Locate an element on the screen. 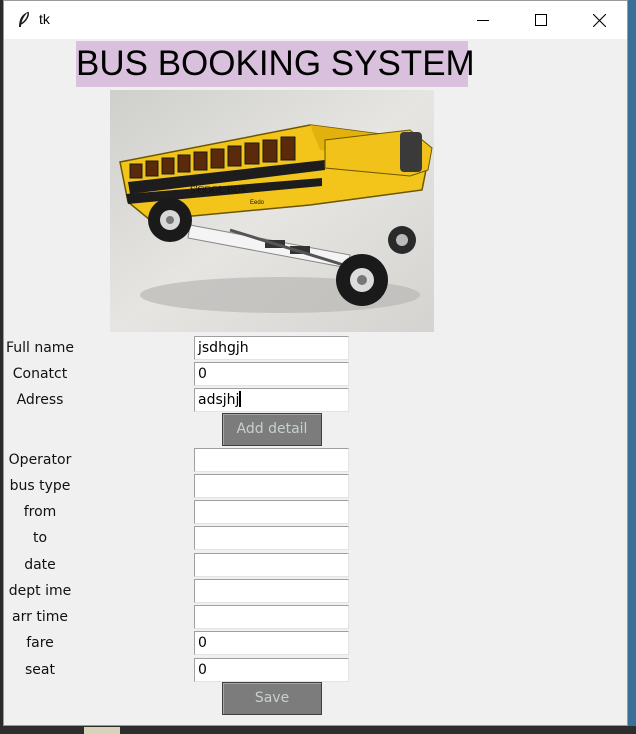 This screenshot has width=636, height=734. contact-label: Conatct is located at coordinates (40, 374).